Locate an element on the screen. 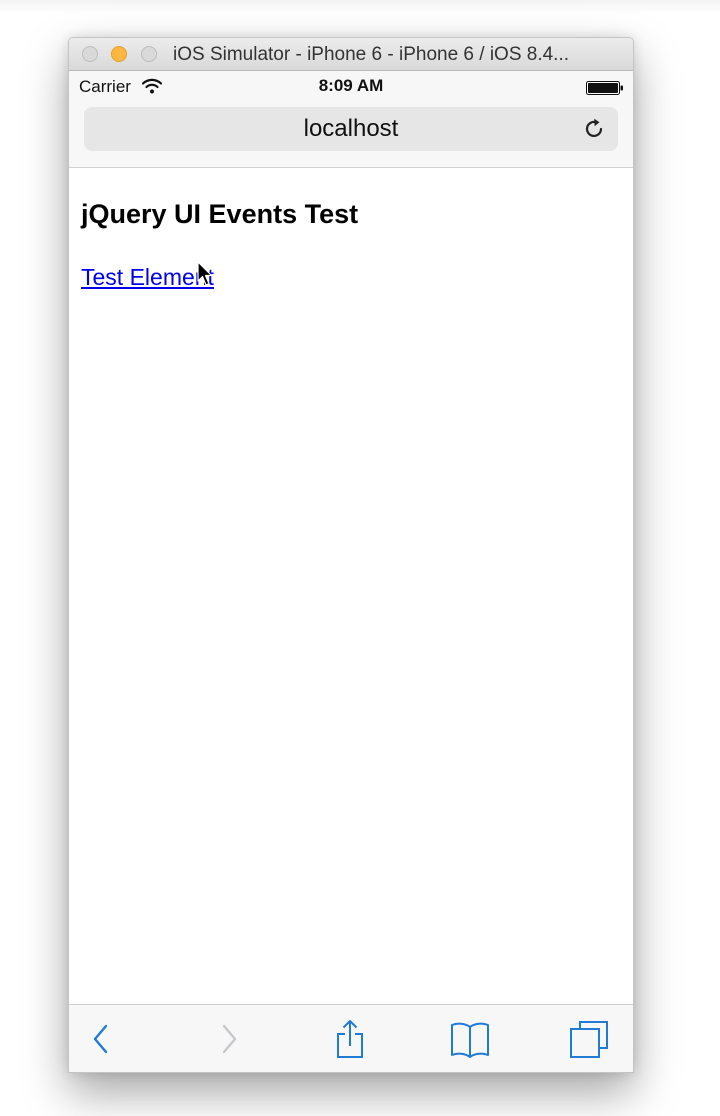 This screenshot has height=1116, width=720. url-text: localhost is located at coordinates (351, 128).